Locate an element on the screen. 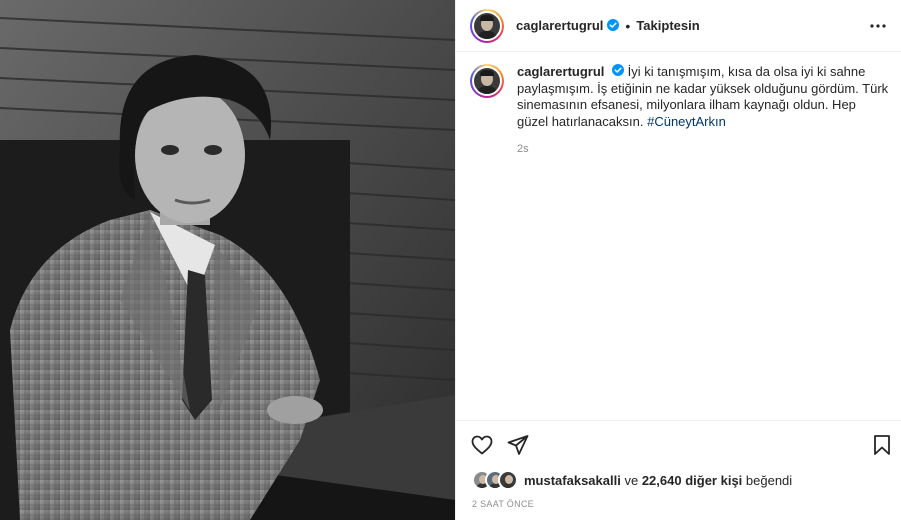 The width and height of the screenshot is (901, 520). post-date: 2 SAAT ÖNCE is located at coordinates (503, 504).